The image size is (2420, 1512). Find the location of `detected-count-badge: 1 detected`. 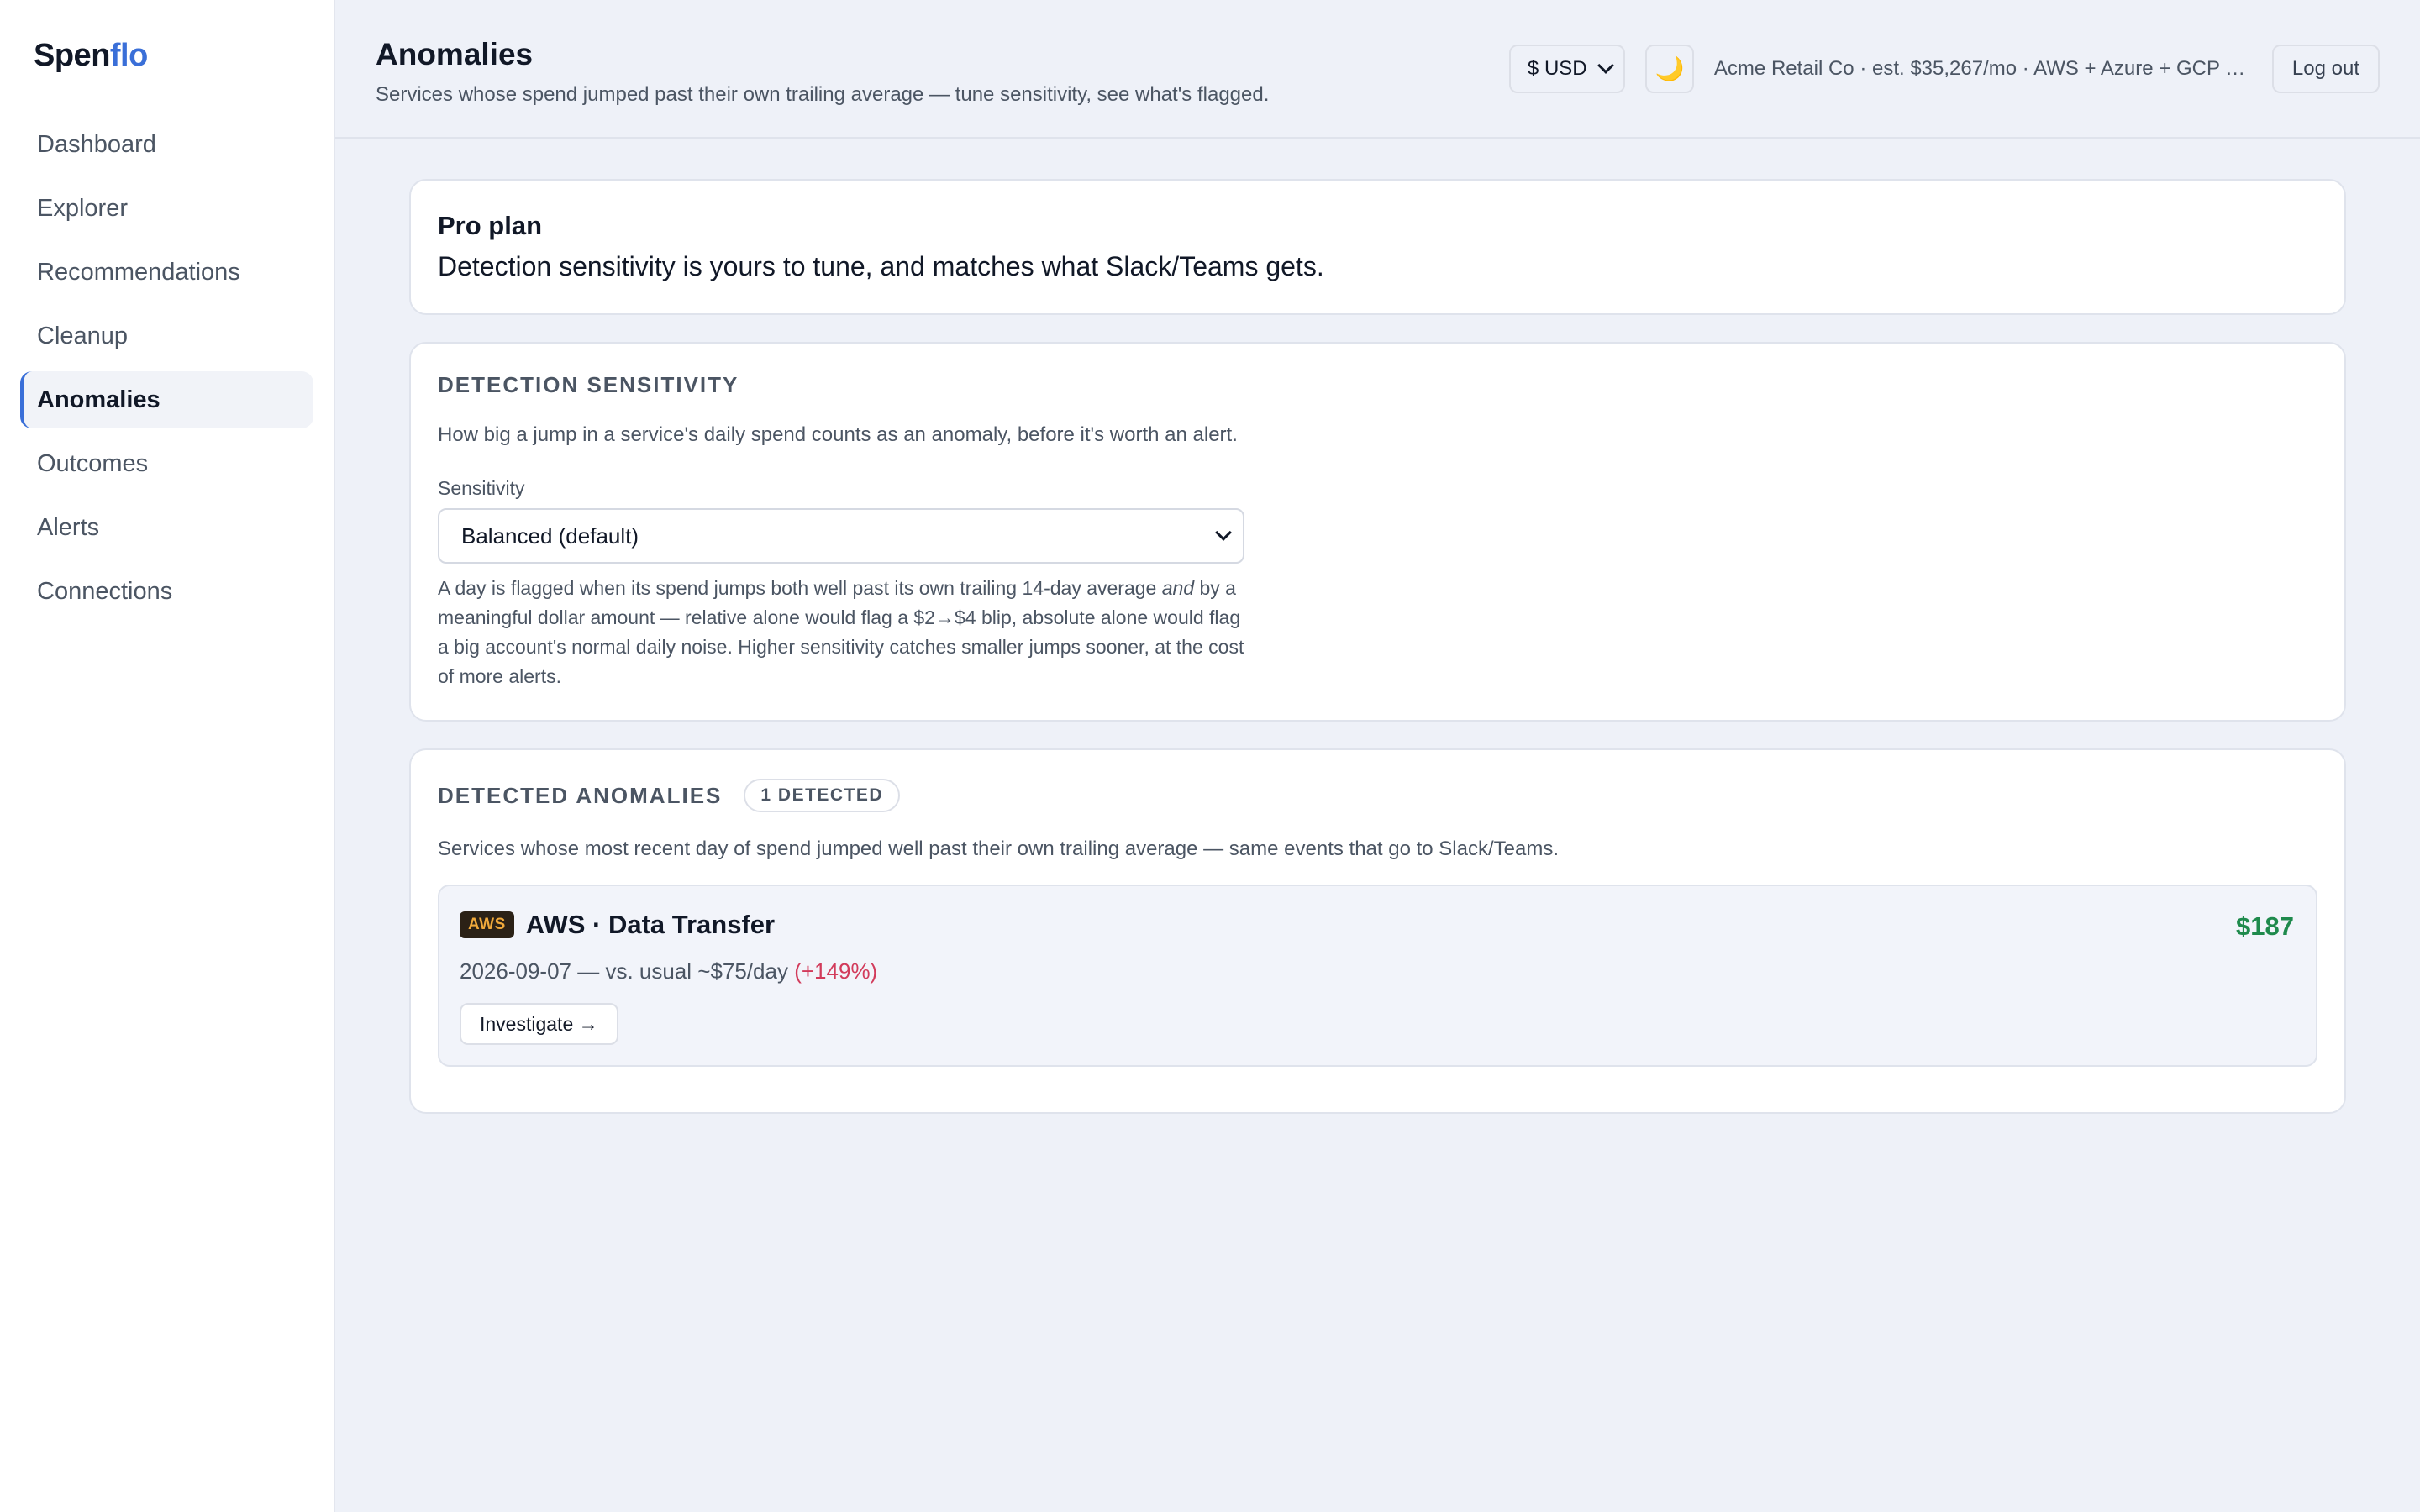

detected-count-badge: 1 detected is located at coordinates (823, 795).